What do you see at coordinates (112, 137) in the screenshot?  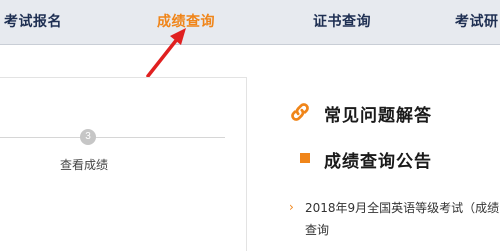 I see `step-progress-line` at bounding box center [112, 137].